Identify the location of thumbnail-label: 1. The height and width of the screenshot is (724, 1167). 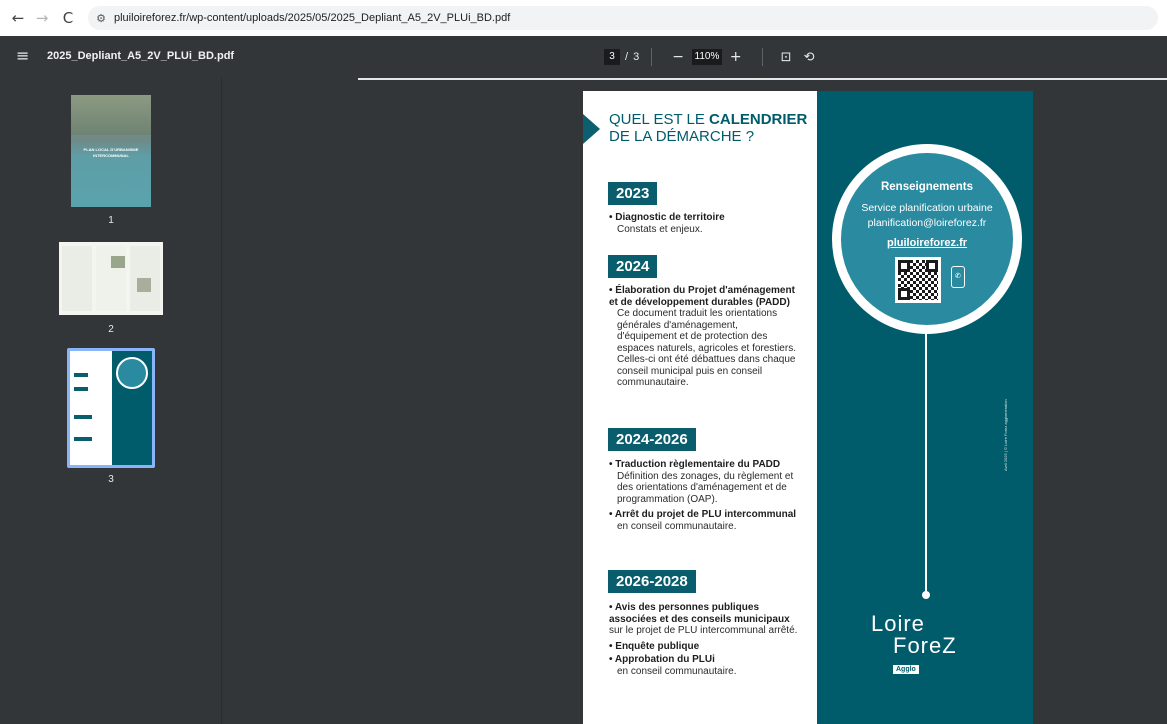
(111, 220).